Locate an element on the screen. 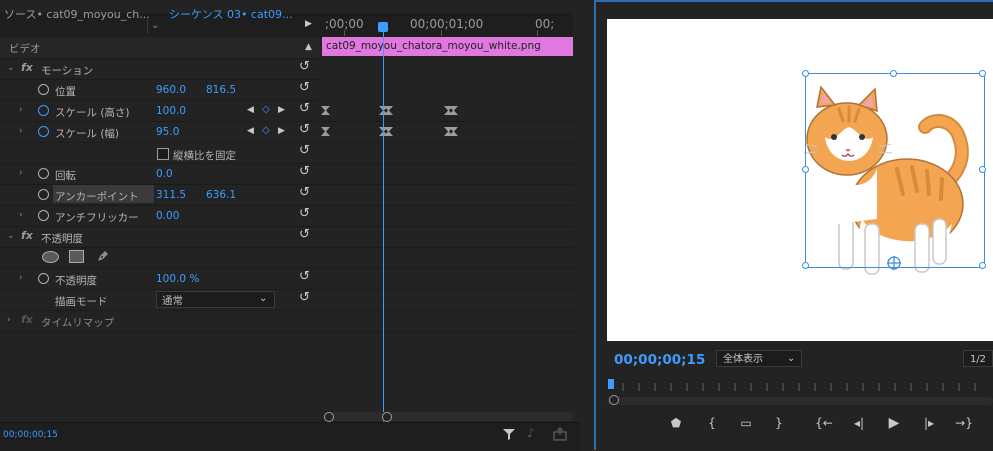 The width and height of the screenshot is (993, 451). step-forward-button: |▸ is located at coordinates (929, 423).